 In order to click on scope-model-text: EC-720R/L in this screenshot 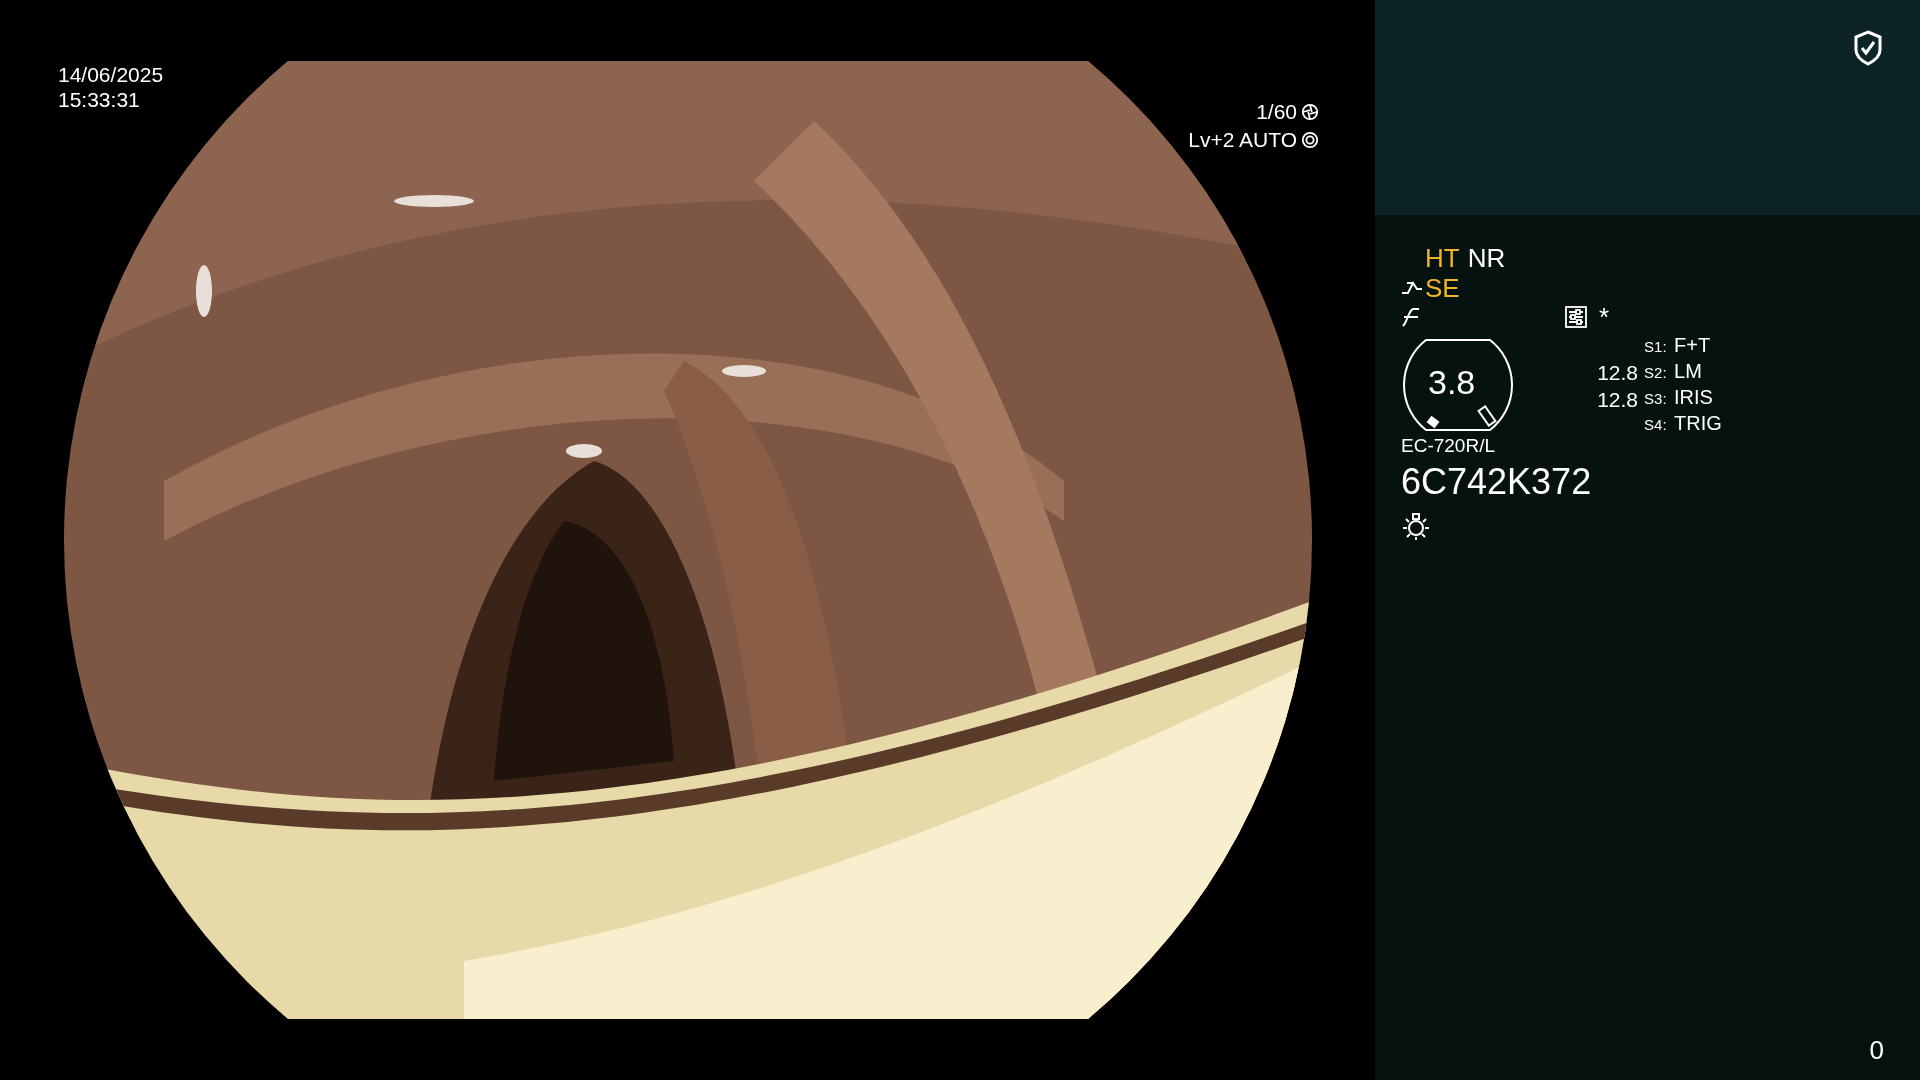, I will do `click(1448, 446)`.